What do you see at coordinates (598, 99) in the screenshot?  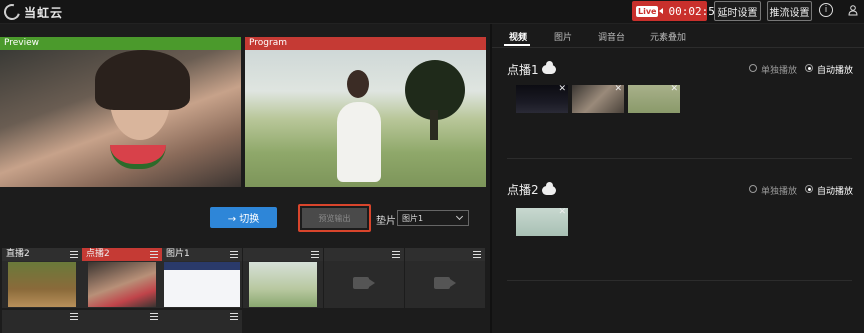 I see `vod1-thumbnail-2: ✕` at bounding box center [598, 99].